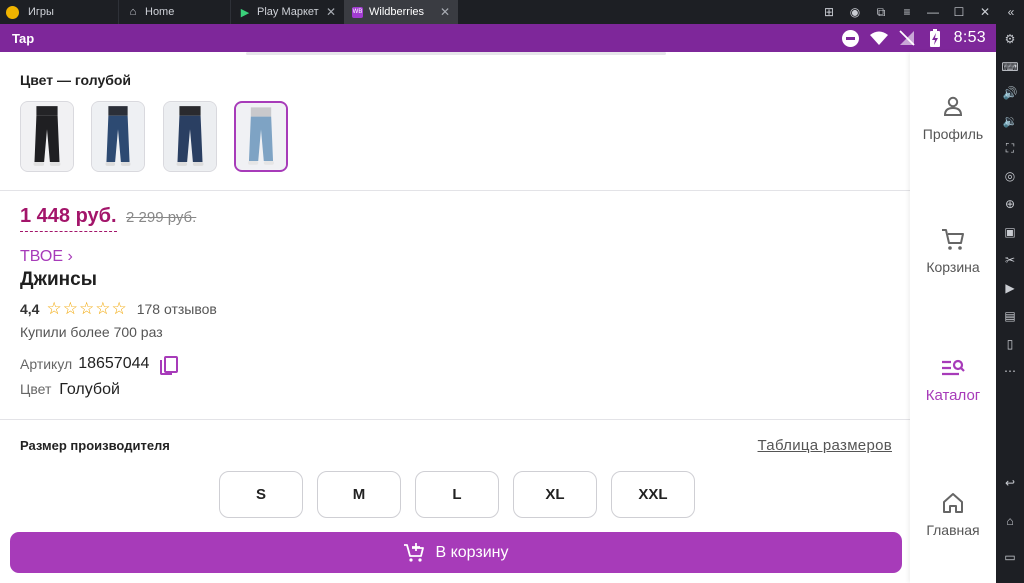 The width and height of the screenshot is (1024, 583). I want to click on copy-icon, so click(169, 365).